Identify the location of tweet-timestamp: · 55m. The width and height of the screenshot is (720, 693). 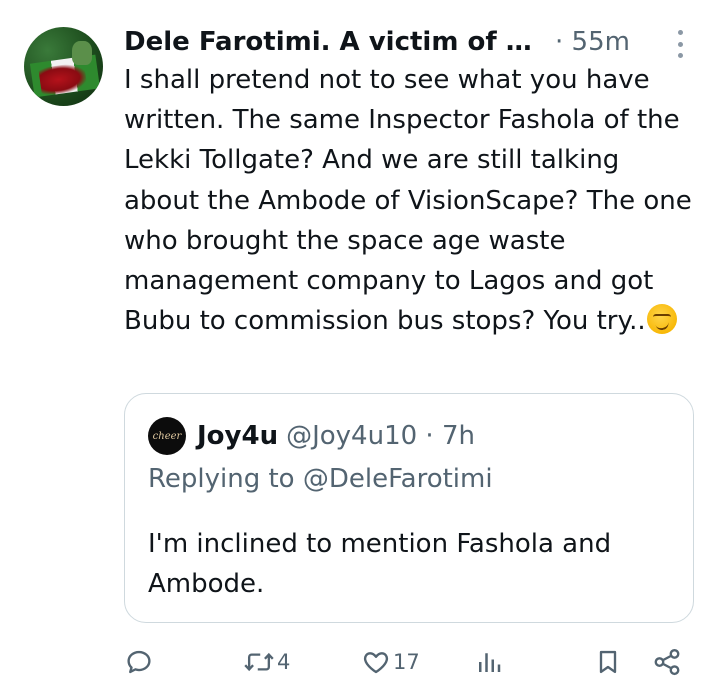
(592, 42).